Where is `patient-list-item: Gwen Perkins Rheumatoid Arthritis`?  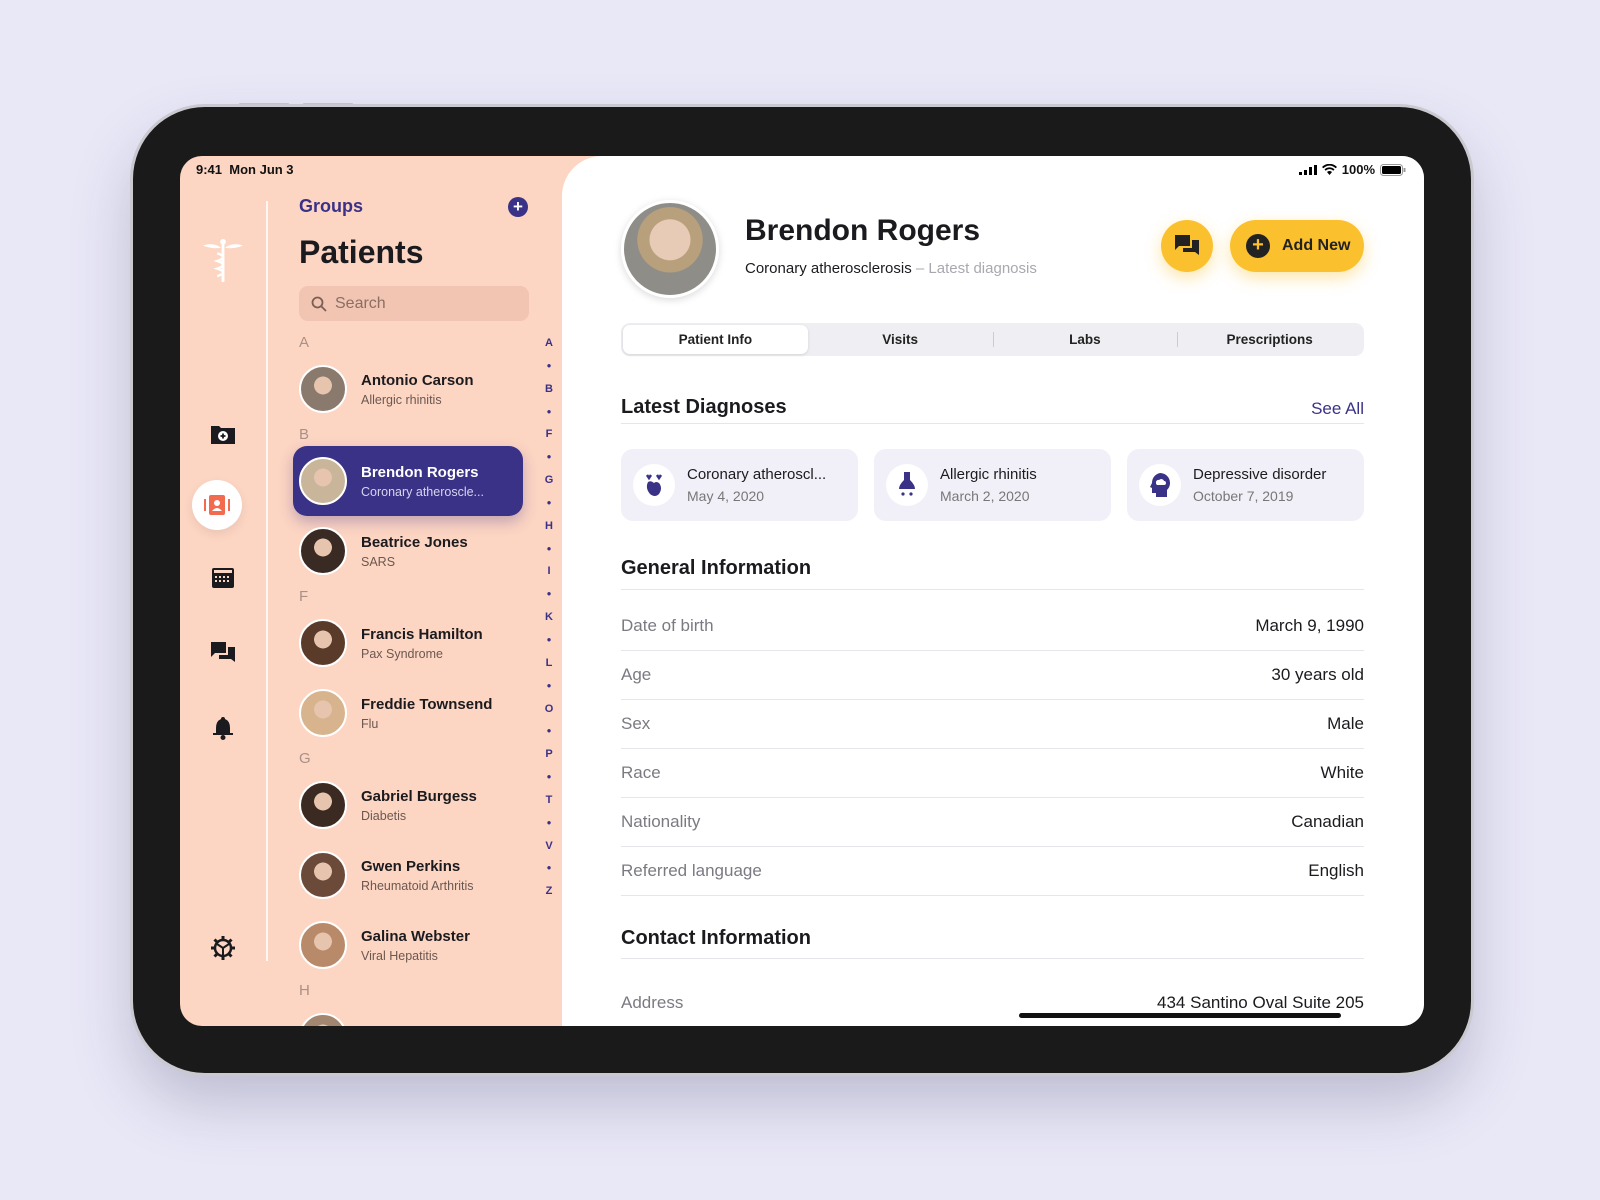 patient-list-item: Gwen Perkins Rheumatoid Arthritis is located at coordinates (414, 875).